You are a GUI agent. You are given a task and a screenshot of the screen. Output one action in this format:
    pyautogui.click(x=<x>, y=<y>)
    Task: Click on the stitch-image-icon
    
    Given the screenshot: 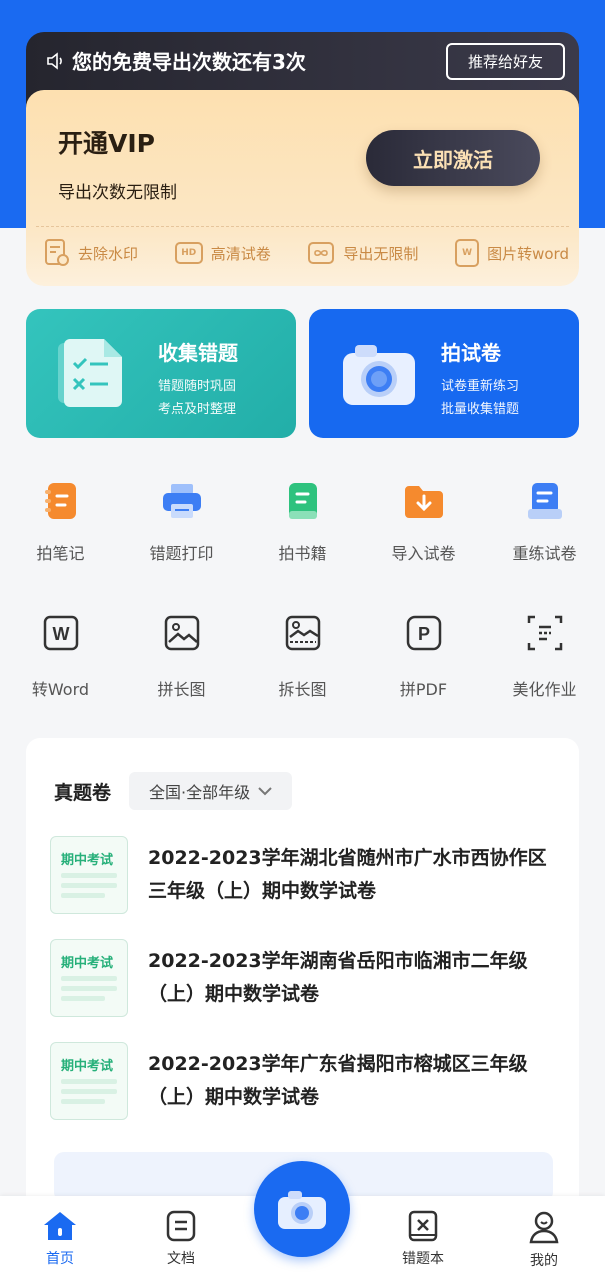 What is the action you would take?
    pyautogui.click(x=181, y=633)
    